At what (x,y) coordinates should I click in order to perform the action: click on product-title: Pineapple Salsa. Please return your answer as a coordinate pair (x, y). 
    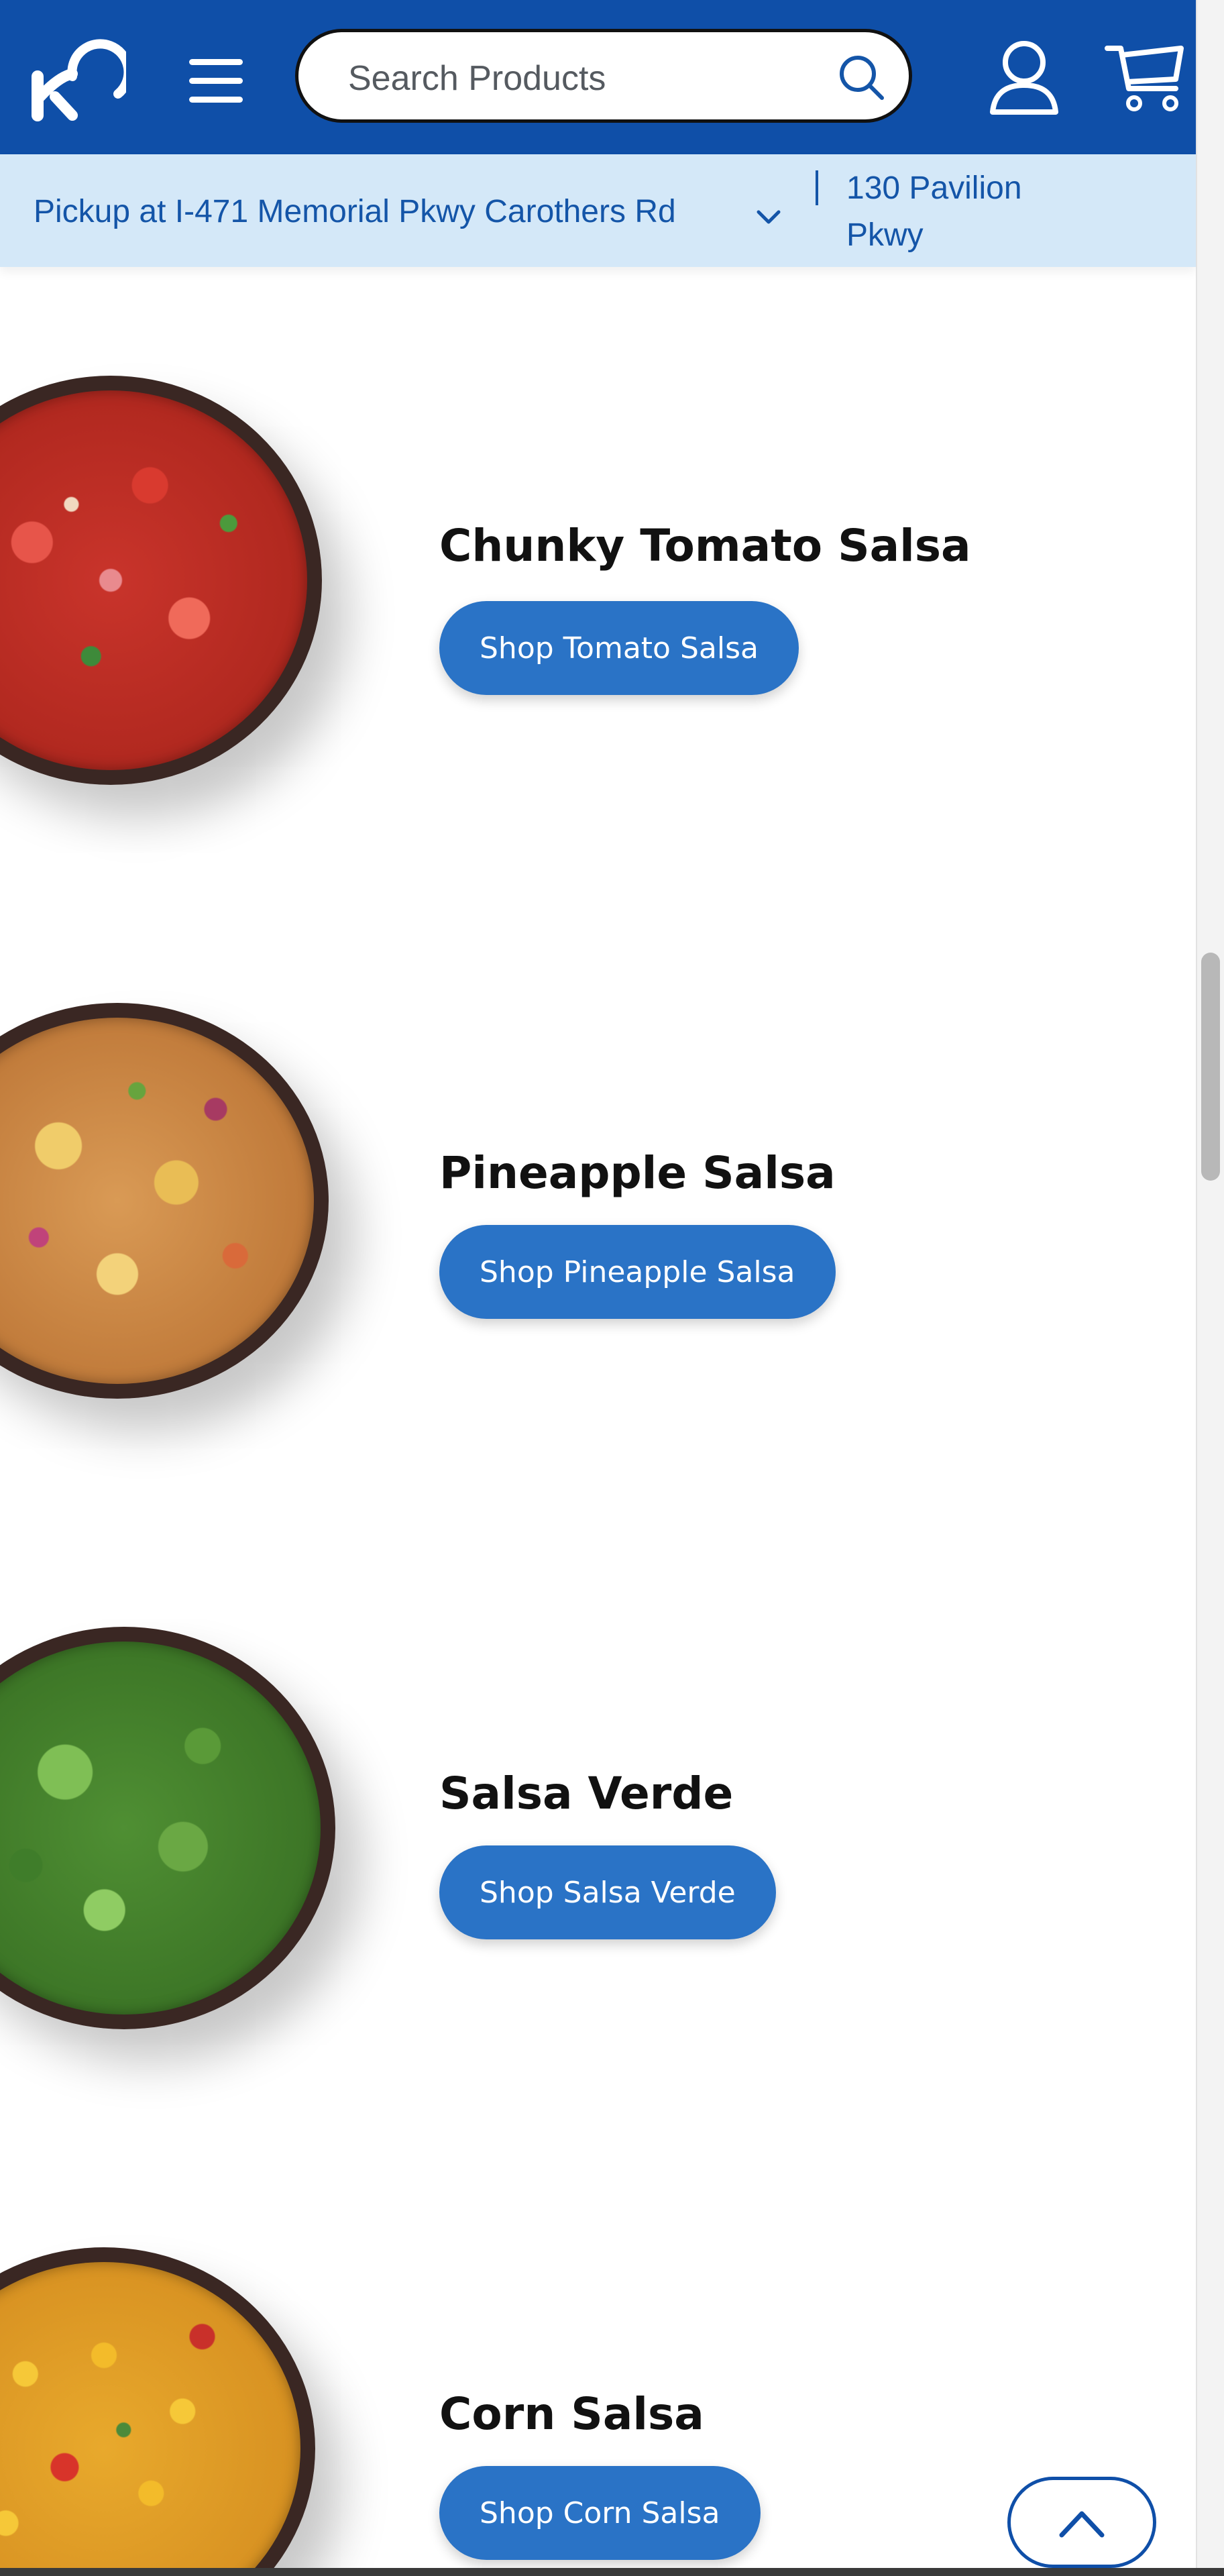
    Looking at the image, I should click on (637, 1173).